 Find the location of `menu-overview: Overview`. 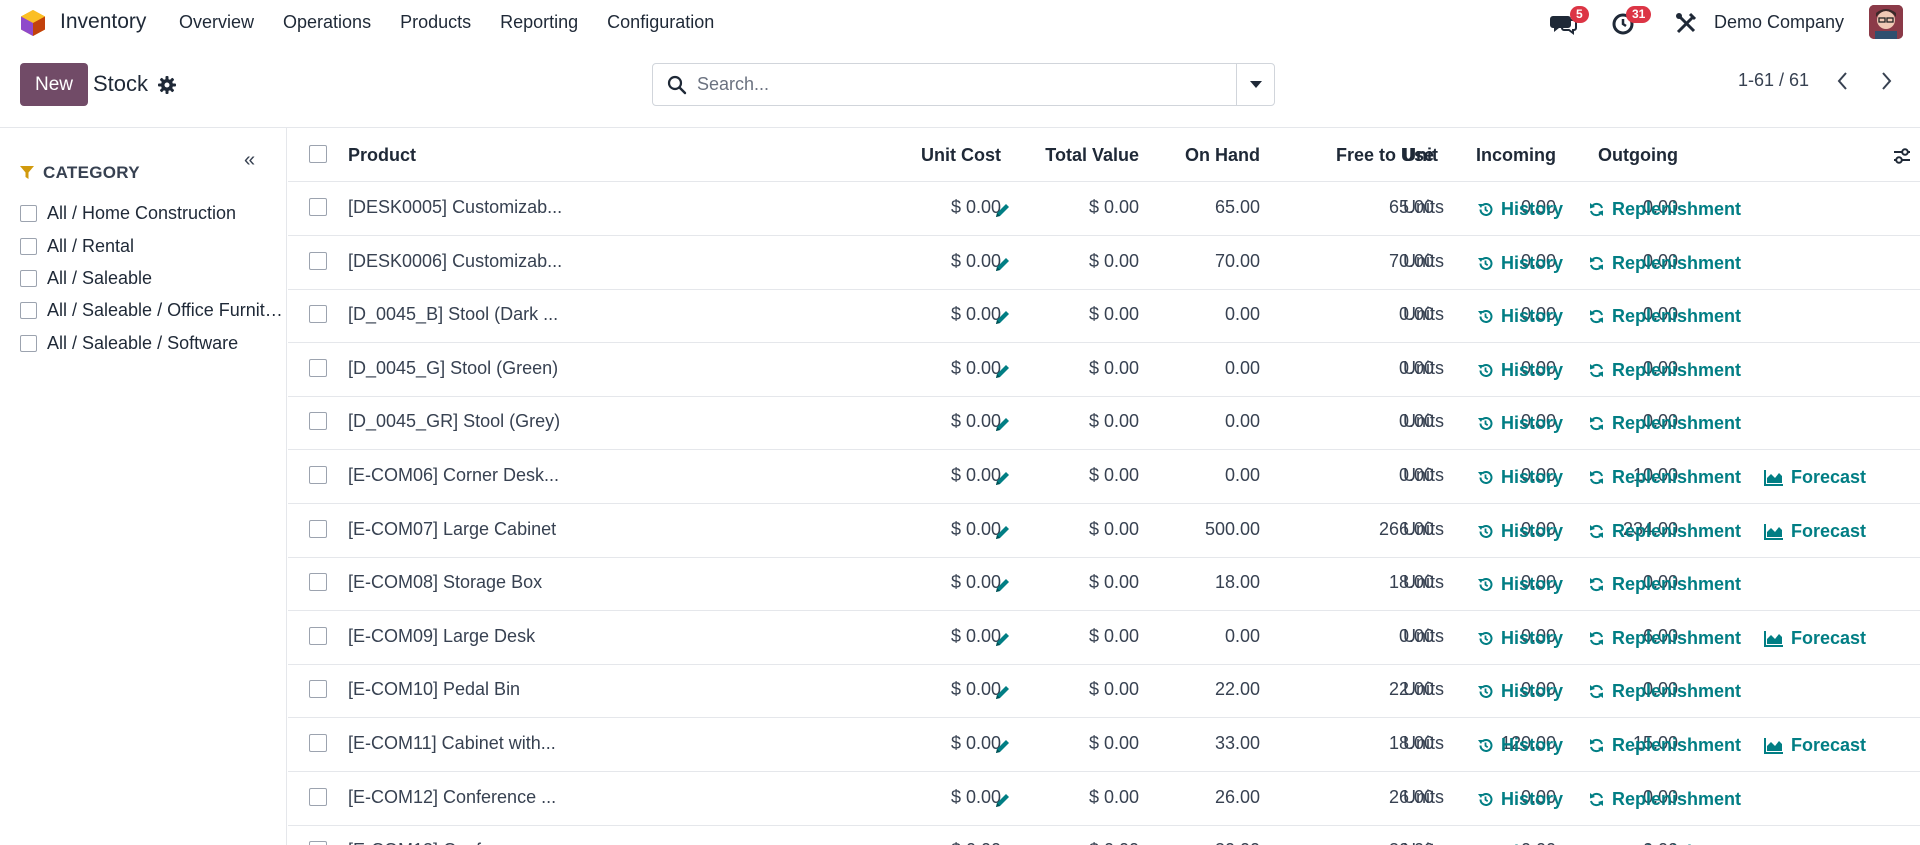

menu-overview: Overview is located at coordinates (216, 22).